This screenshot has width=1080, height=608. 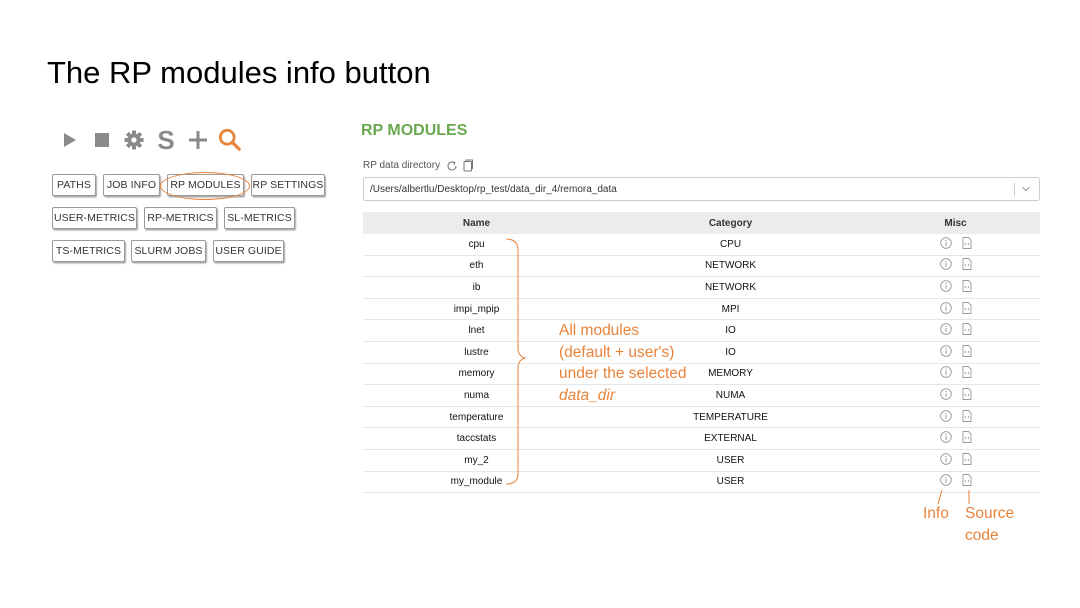 What do you see at coordinates (134, 140) in the screenshot?
I see `gear-icon` at bounding box center [134, 140].